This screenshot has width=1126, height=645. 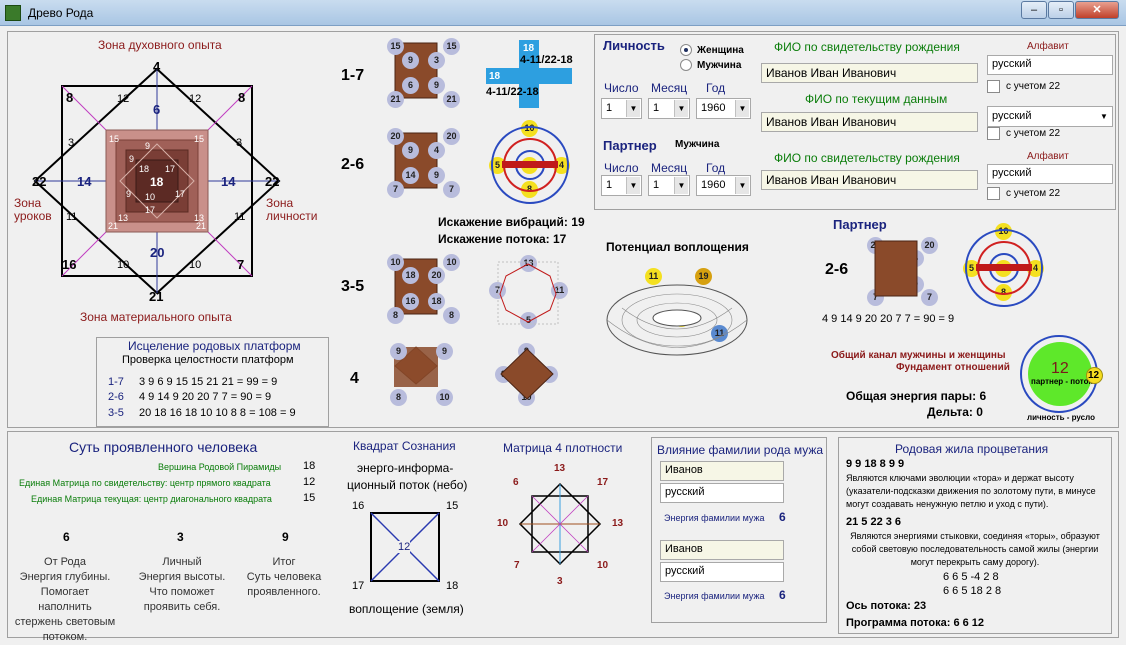 What do you see at coordinates (1050, 116) in the screenshot?
I see `alphabet-select: русский ▼` at bounding box center [1050, 116].